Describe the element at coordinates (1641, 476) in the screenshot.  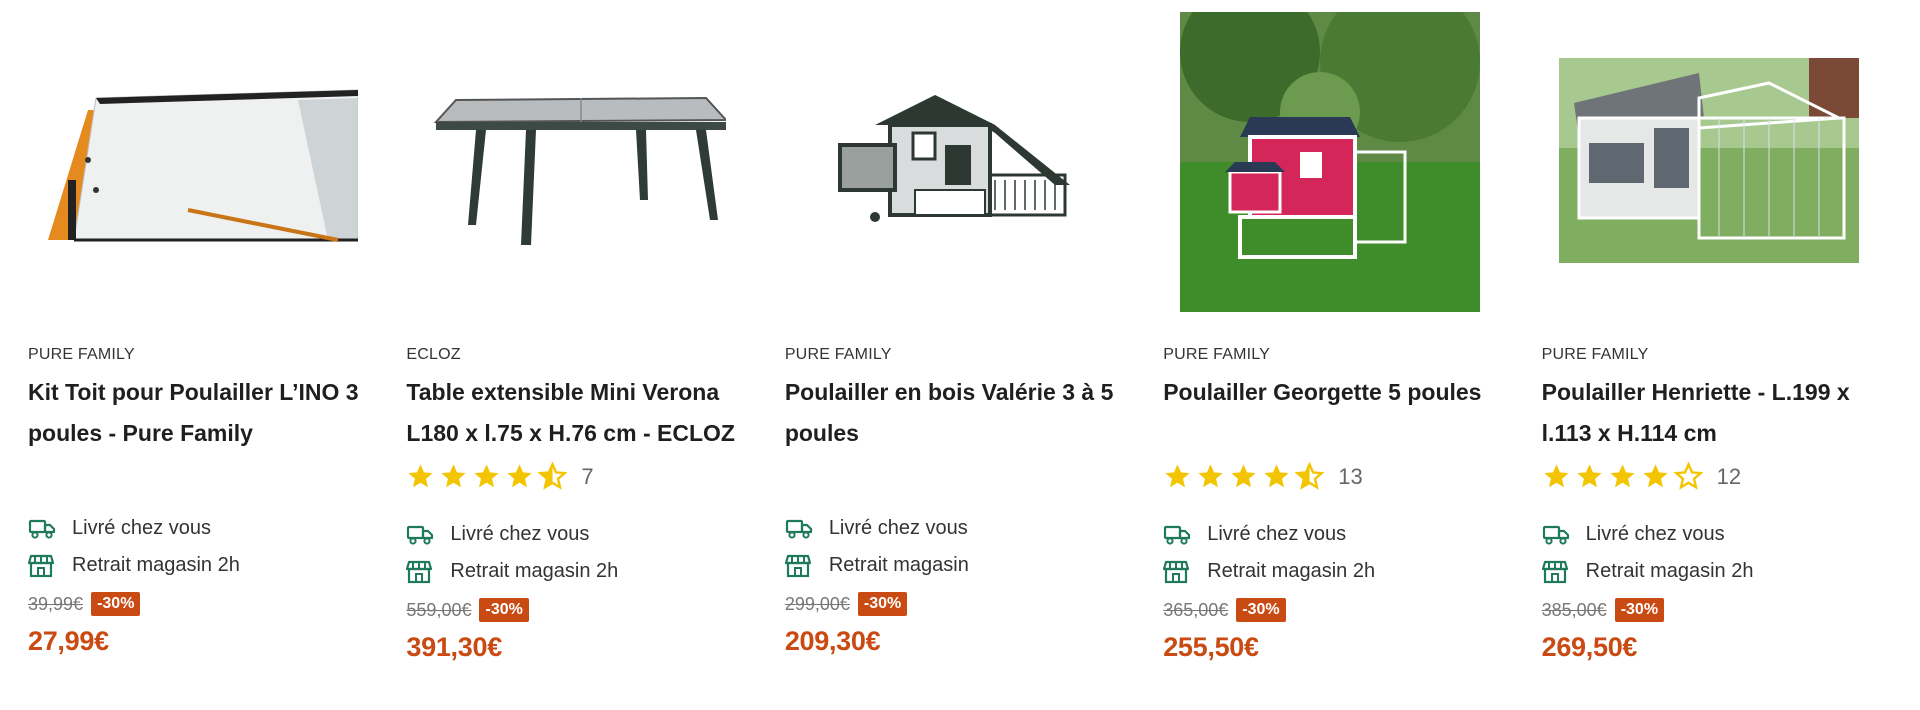
I see `rating: 12` at that location.